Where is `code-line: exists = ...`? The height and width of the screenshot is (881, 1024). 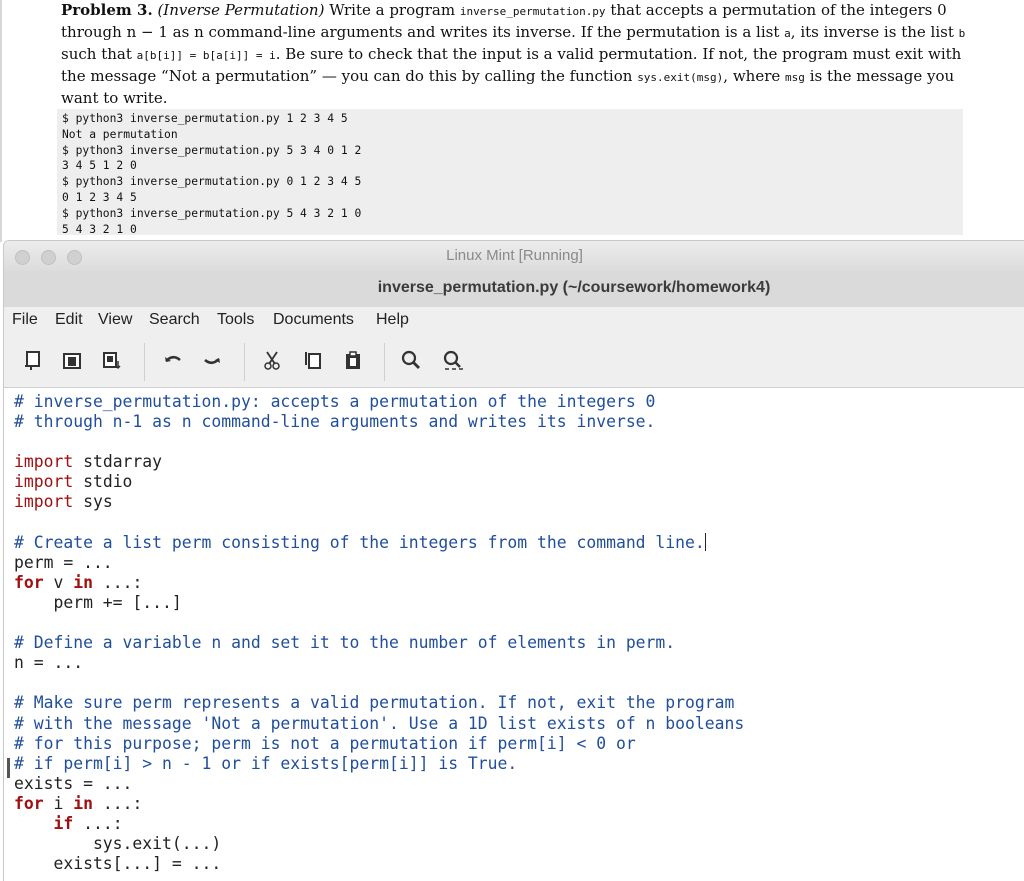
code-line: exists = ... is located at coordinates (73, 783).